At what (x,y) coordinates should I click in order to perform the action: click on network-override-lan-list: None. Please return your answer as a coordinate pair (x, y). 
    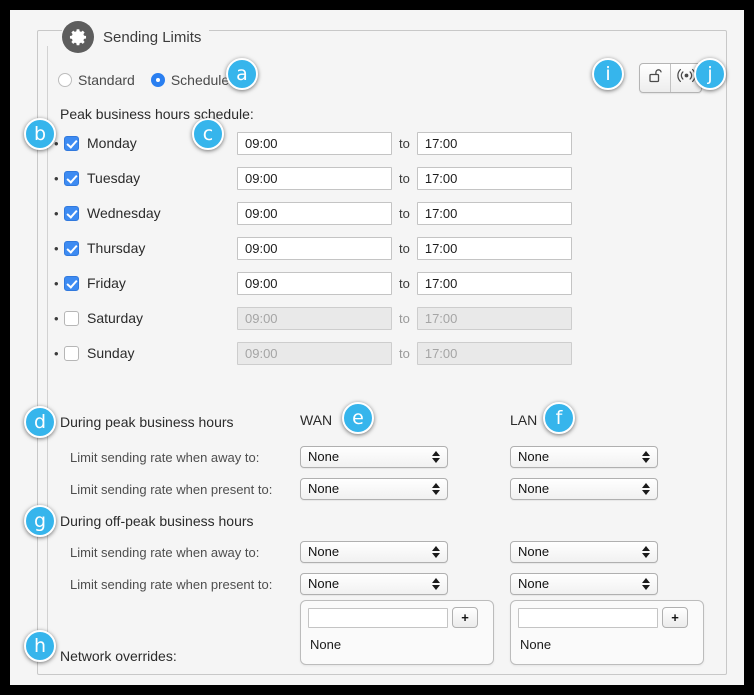
    Looking at the image, I should click on (536, 644).